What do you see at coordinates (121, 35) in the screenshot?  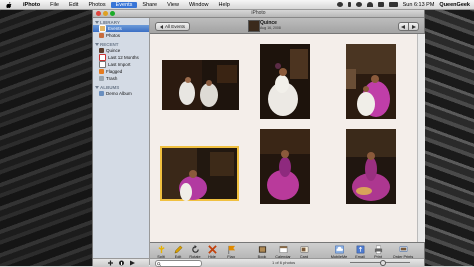 I see `sidebar-item-photos: Photos` at bounding box center [121, 35].